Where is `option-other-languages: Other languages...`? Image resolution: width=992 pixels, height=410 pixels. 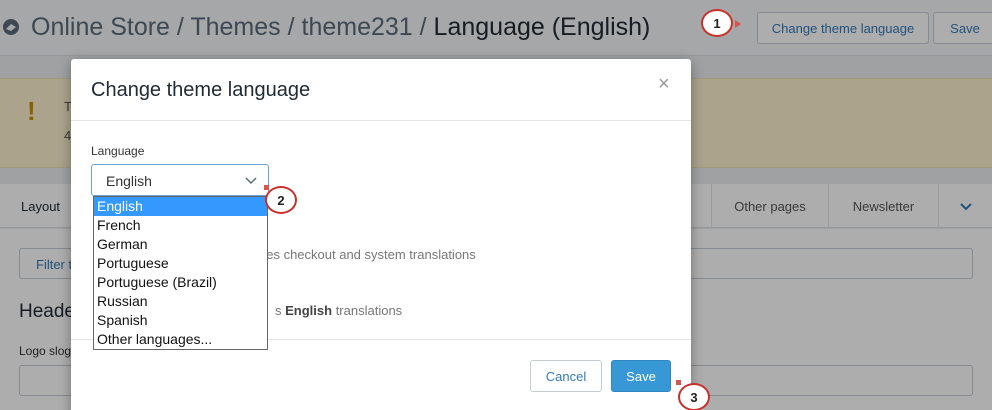 option-other-languages: Other languages... is located at coordinates (180, 339).